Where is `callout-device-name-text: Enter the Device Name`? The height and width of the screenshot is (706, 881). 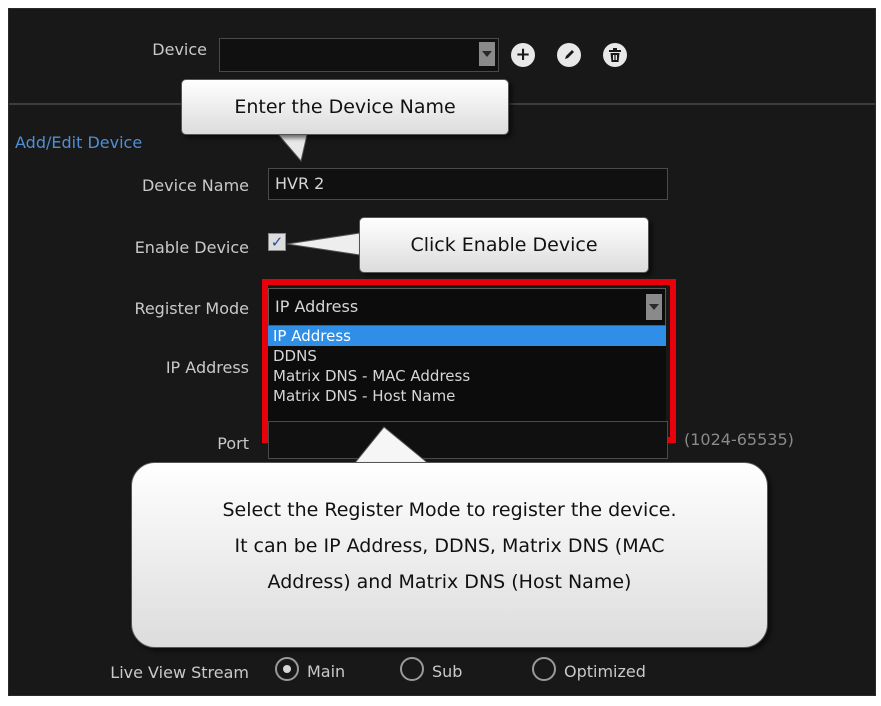
callout-device-name-text: Enter the Device Name is located at coordinates (345, 107).